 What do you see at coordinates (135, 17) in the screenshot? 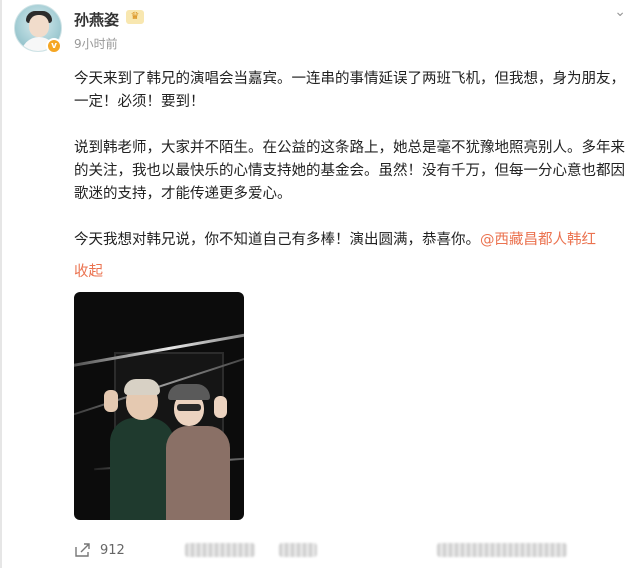
I see `vip-crown-icon: ♛` at bounding box center [135, 17].